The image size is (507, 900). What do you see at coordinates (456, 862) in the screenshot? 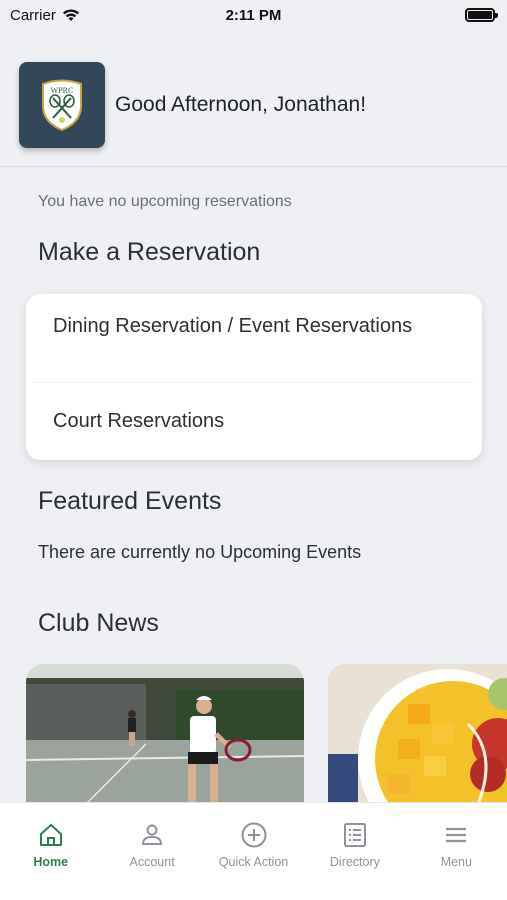
I see `tab-menu-label: Menu` at bounding box center [456, 862].